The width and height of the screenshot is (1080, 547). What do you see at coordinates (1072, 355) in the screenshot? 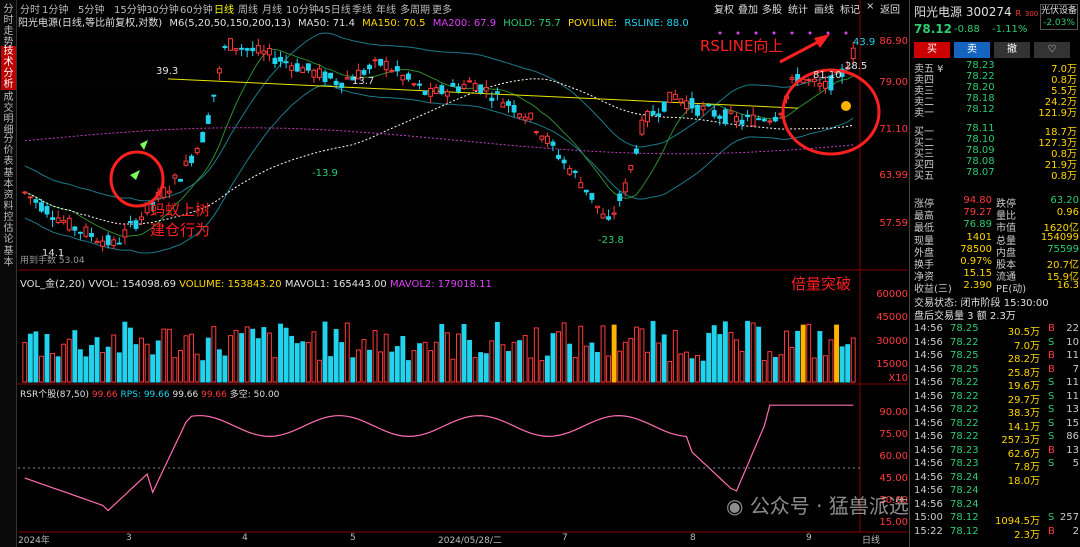
I see `tick-count: 11` at bounding box center [1072, 355].